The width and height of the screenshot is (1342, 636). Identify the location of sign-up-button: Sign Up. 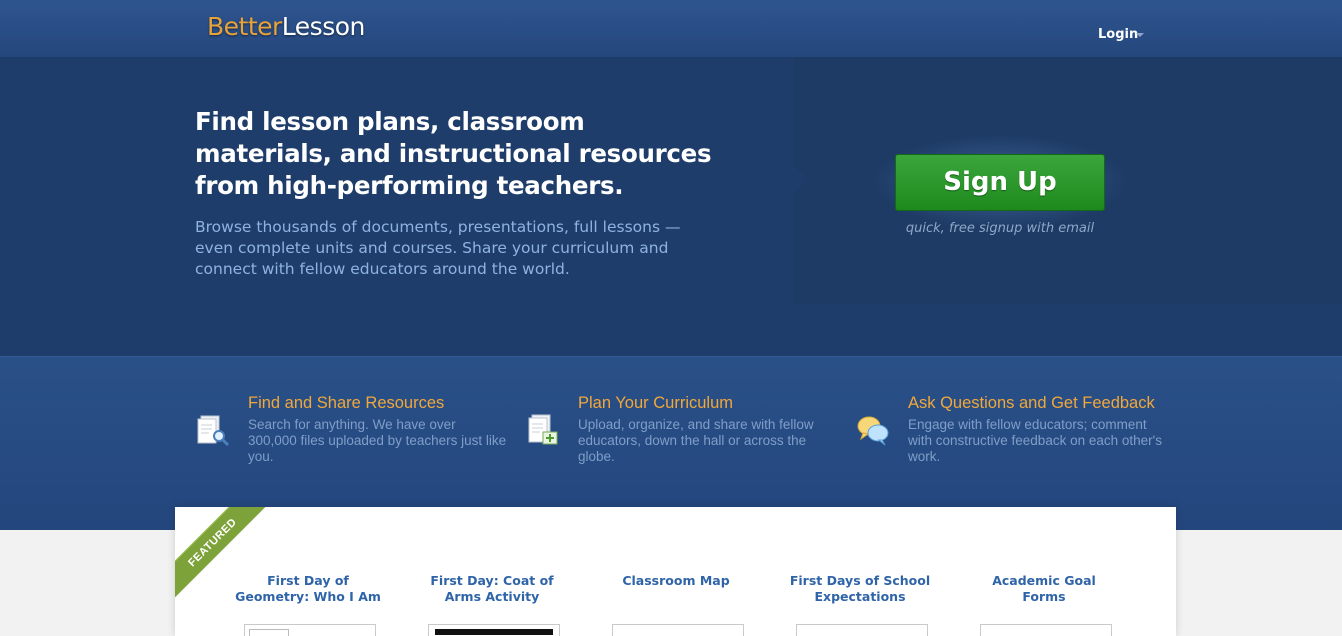
(1000, 182).